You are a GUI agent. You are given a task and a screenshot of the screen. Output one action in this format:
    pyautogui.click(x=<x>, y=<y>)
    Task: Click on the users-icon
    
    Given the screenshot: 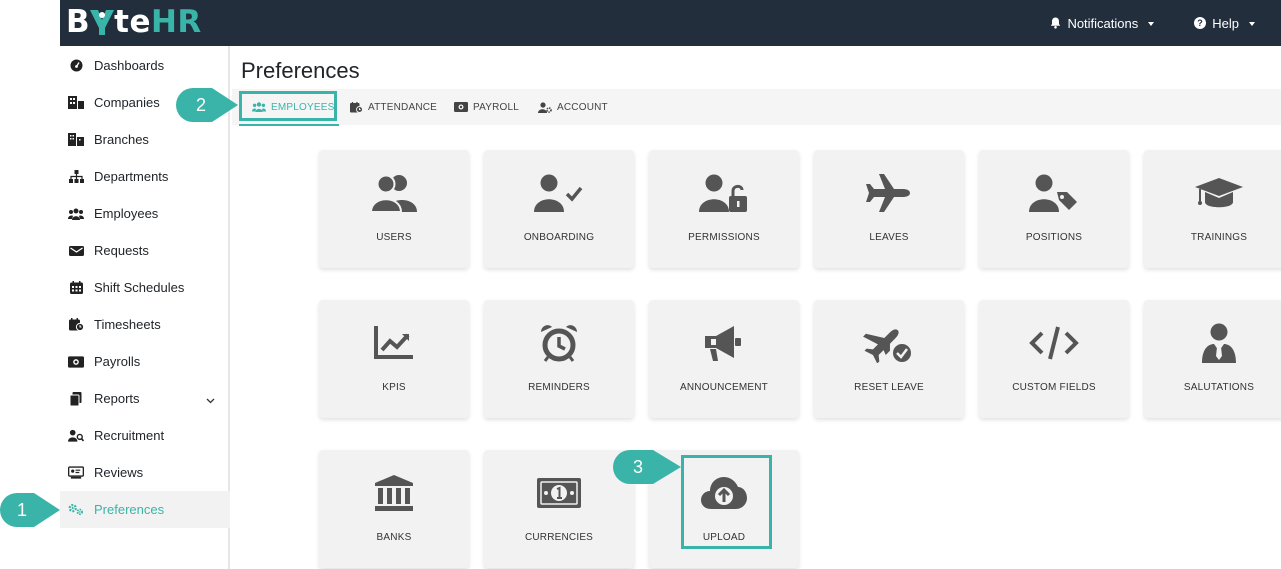 What is the action you would take?
    pyautogui.click(x=394, y=193)
    